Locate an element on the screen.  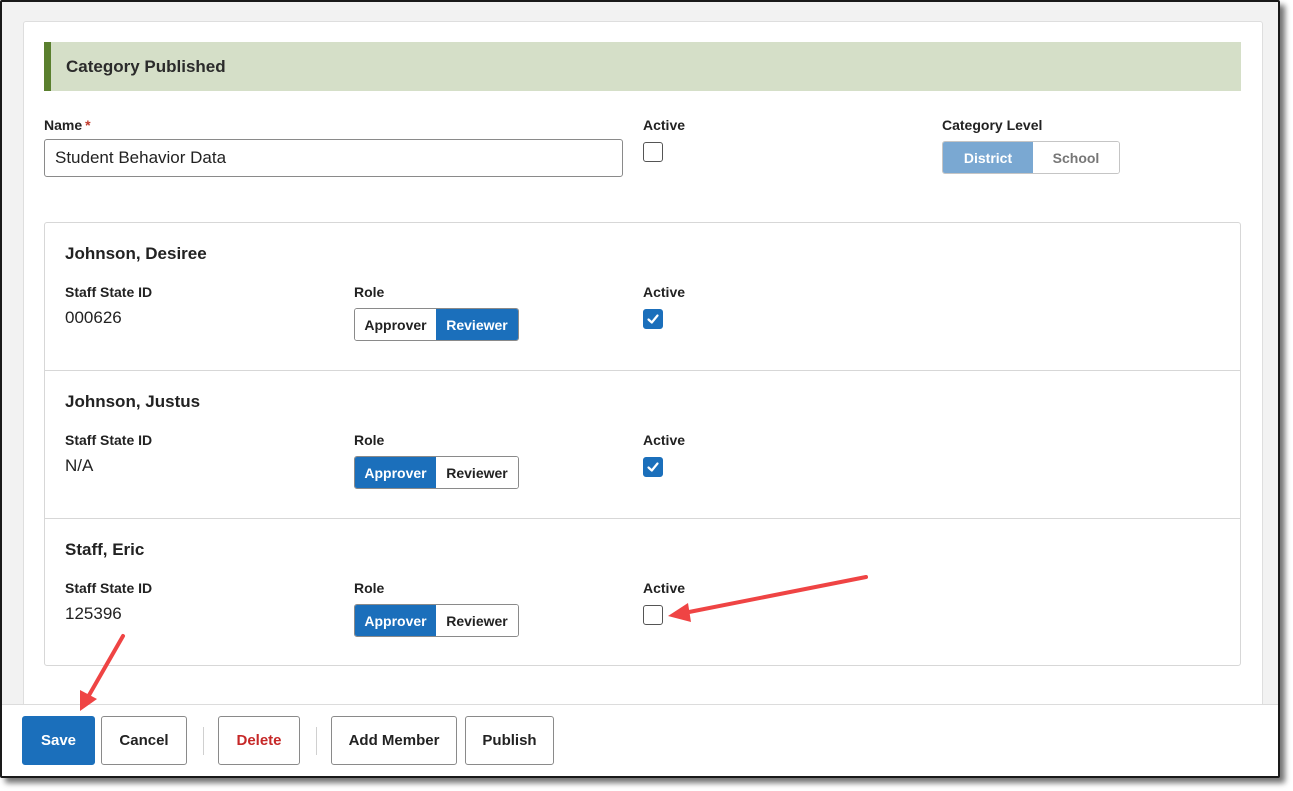
name-label-text: Name is located at coordinates (63, 125).